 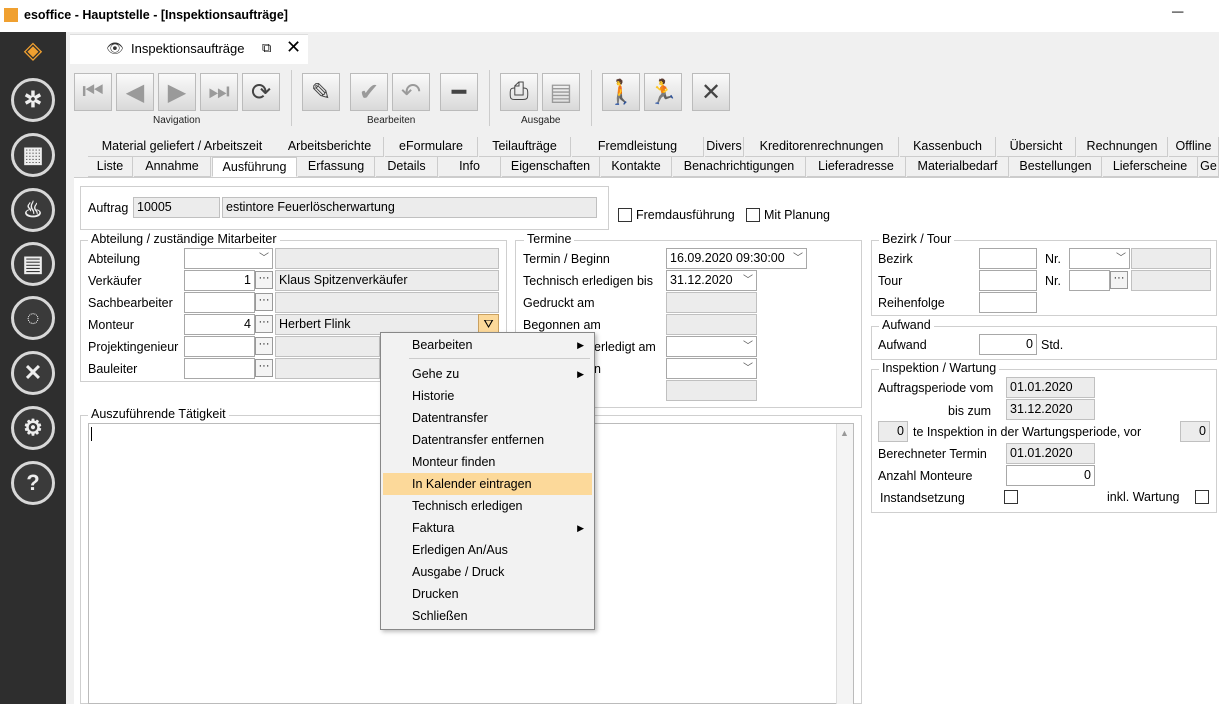 I want to click on bauleiter-lookup-button: ···, so click(x=264, y=368).